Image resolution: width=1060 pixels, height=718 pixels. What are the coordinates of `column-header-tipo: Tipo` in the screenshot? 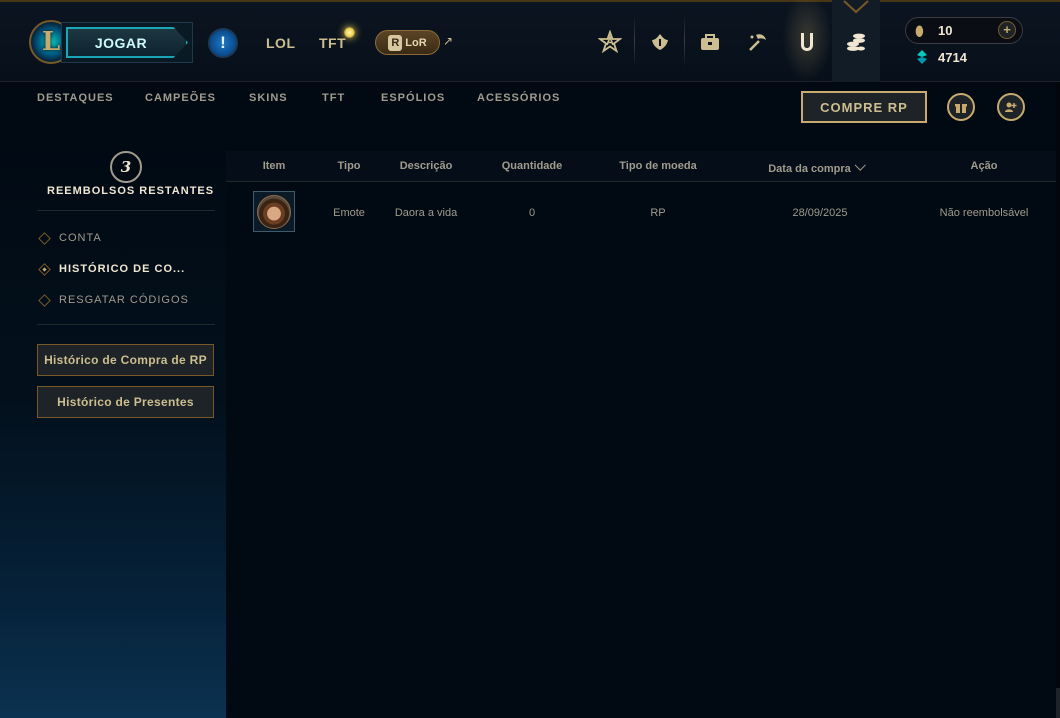 It's located at (349, 166).